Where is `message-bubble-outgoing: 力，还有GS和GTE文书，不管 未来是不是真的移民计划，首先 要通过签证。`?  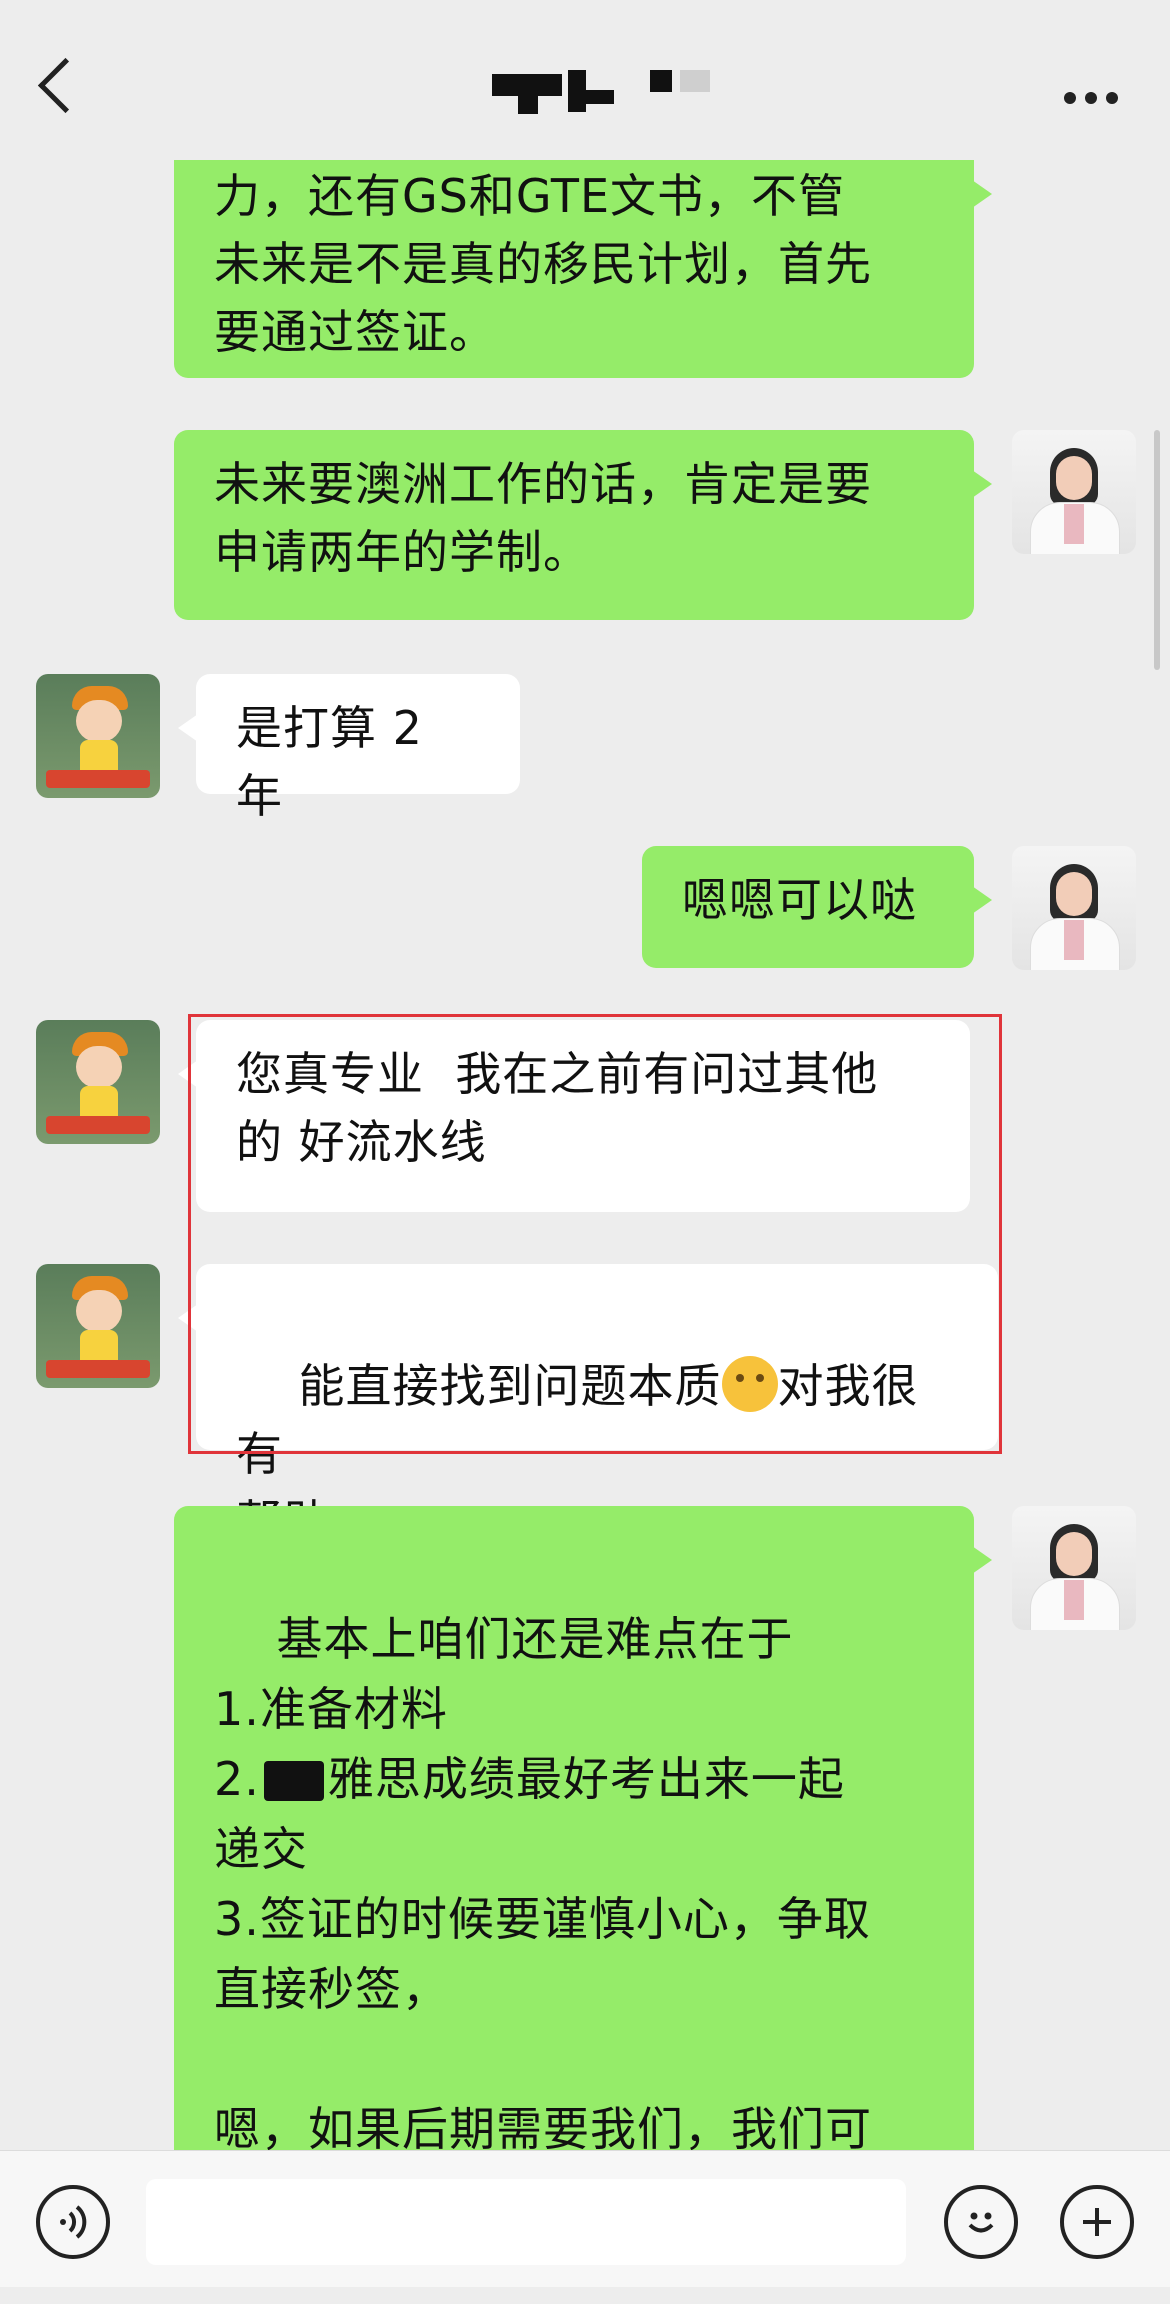 message-bubble-outgoing: 力，还有GS和GTE文书，不管 未来是不是真的移民计划，首先 要通过签证。 is located at coordinates (583, 259).